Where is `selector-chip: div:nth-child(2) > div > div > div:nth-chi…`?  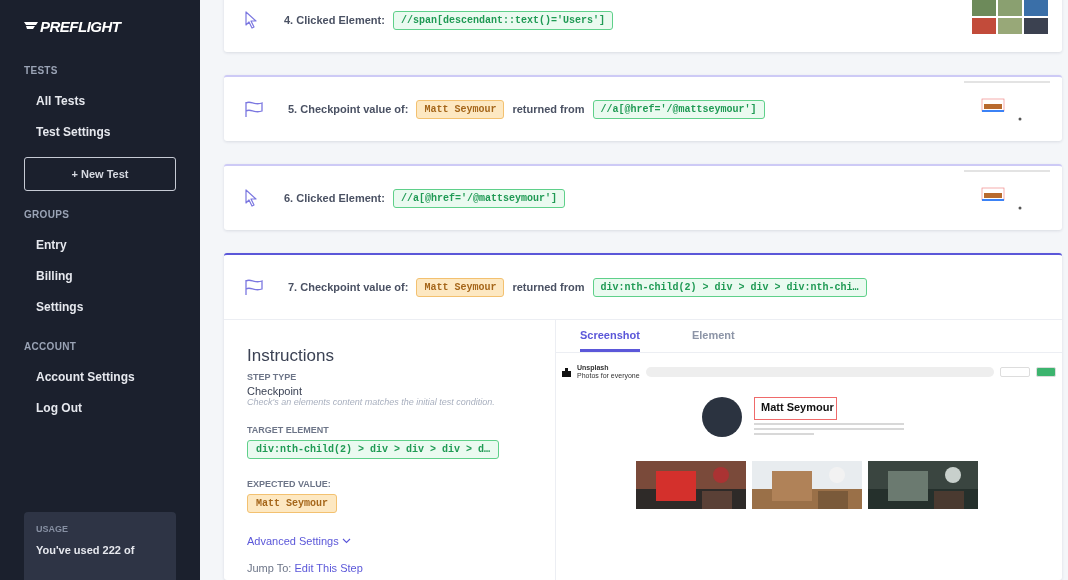 selector-chip: div:nth-child(2) > div > div > div:nth-chi… is located at coordinates (729, 287).